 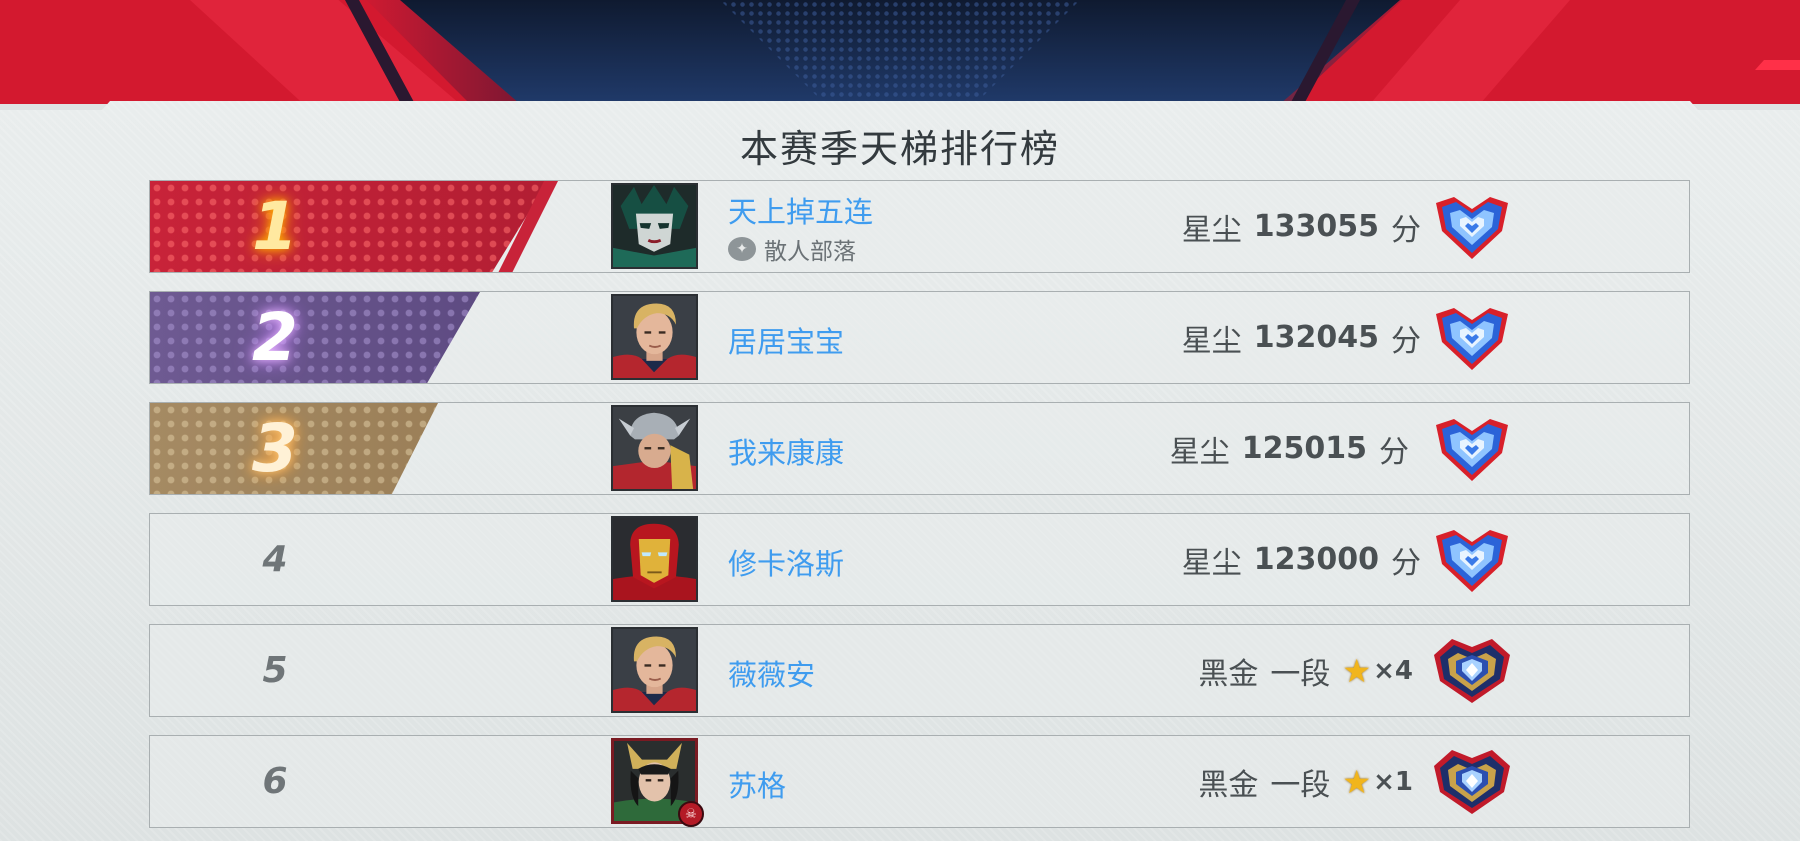 What do you see at coordinates (275, 781) in the screenshot?
I see `rank-number: 6` at bounding box center [275, 781].